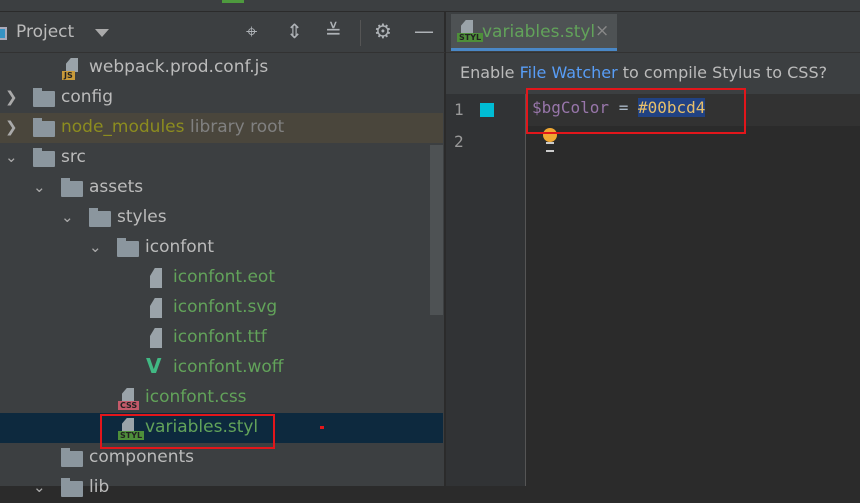 The image size is (860, 503). What do you see at coordinates (221, 488) in the screenshot?
I see `tree-item-lib: ⌄ lib` at bounding box center [221, 488].